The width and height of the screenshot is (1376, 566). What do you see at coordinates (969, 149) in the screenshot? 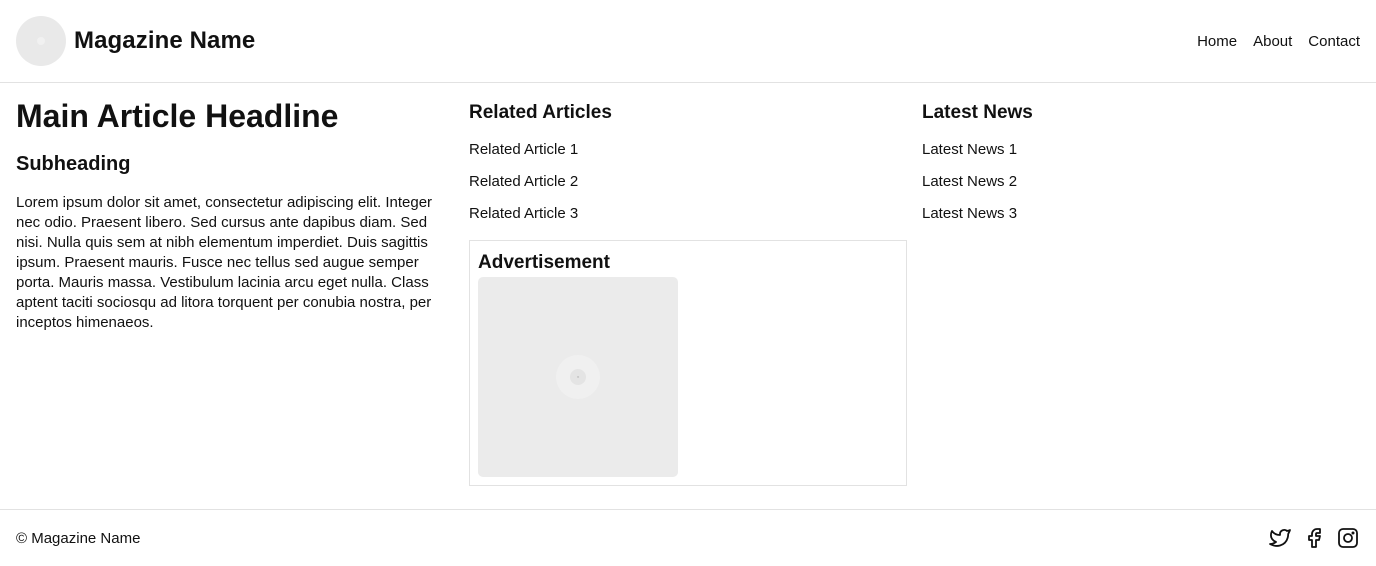
I see `latest-link-1: Latest News 1` at bounding box center [969, 149].